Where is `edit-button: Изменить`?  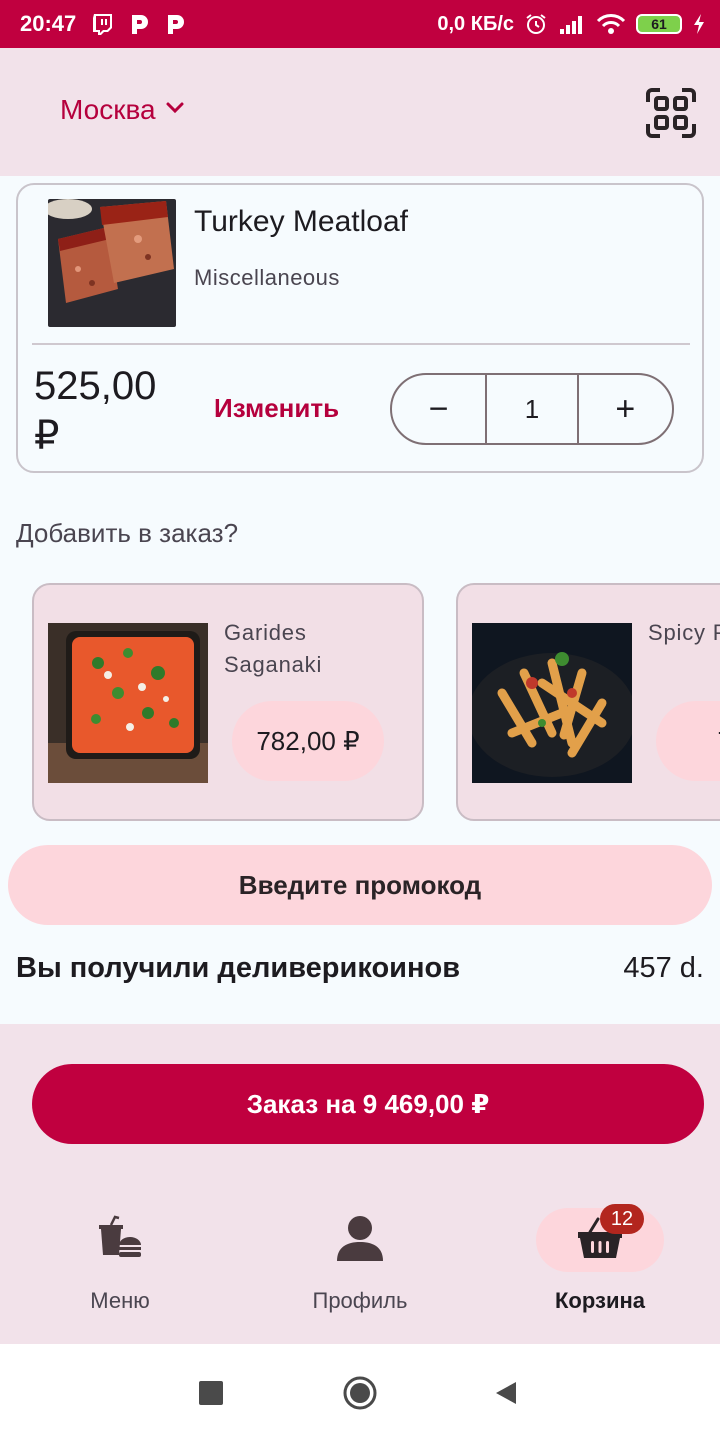
edit-button: Изменить is located at coordinates (276, 408).